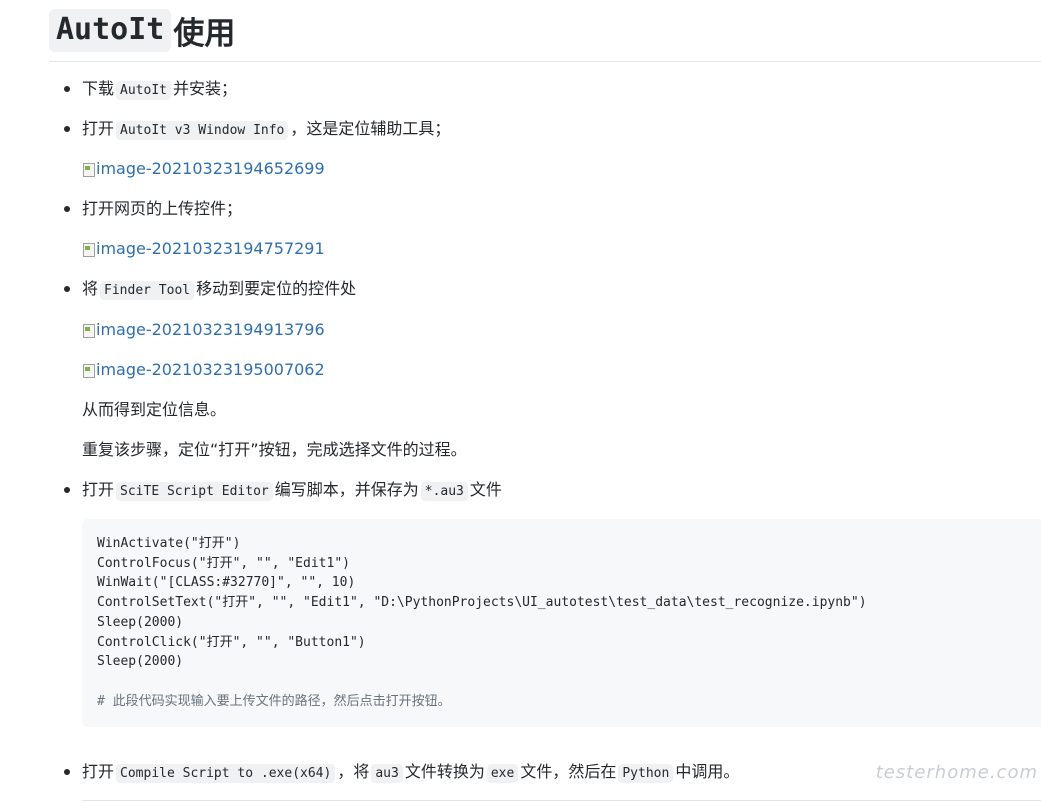 This screenshot has width=1041, height=803. What do you see at coordinates (210, 329) in the screenshot?
I see `image-alt-text: image-20210323194913796` at bounding box center [210, 329].